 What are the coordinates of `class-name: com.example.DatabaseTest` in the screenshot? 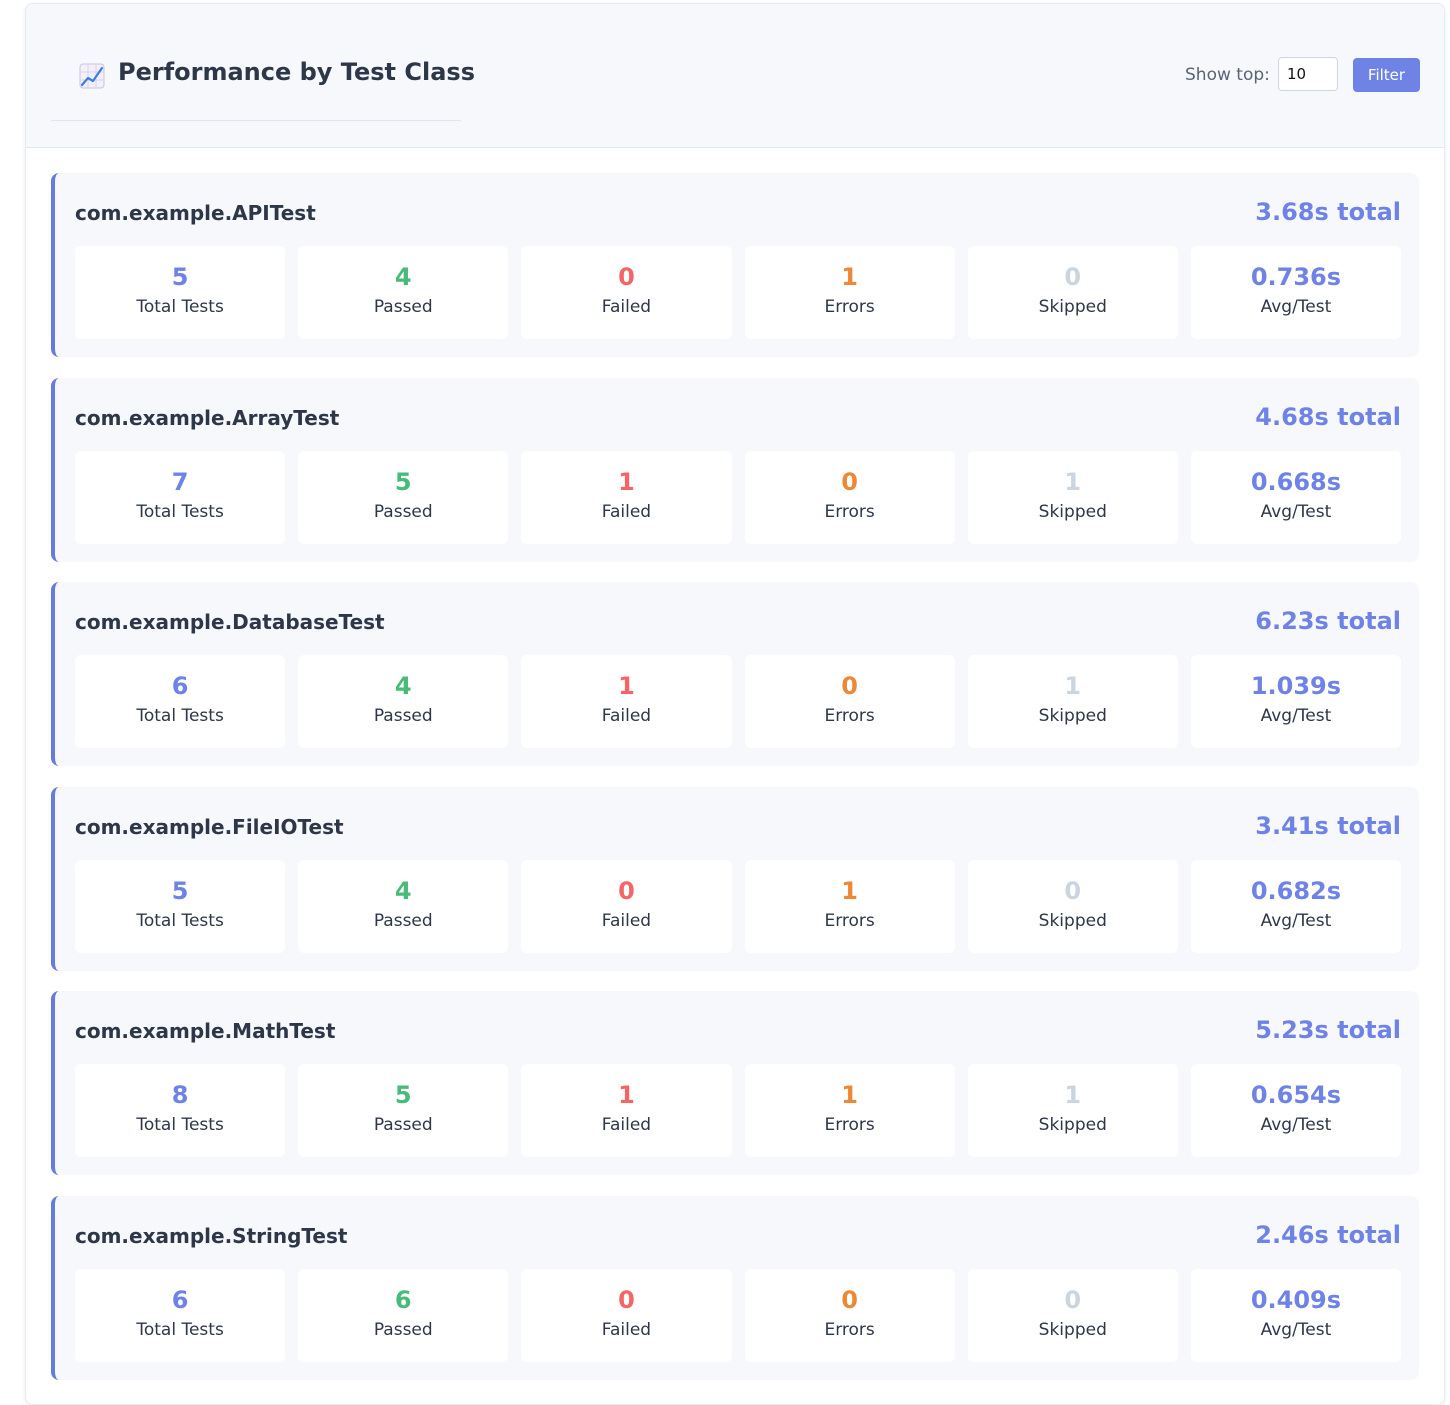 It's located at (230, 622).